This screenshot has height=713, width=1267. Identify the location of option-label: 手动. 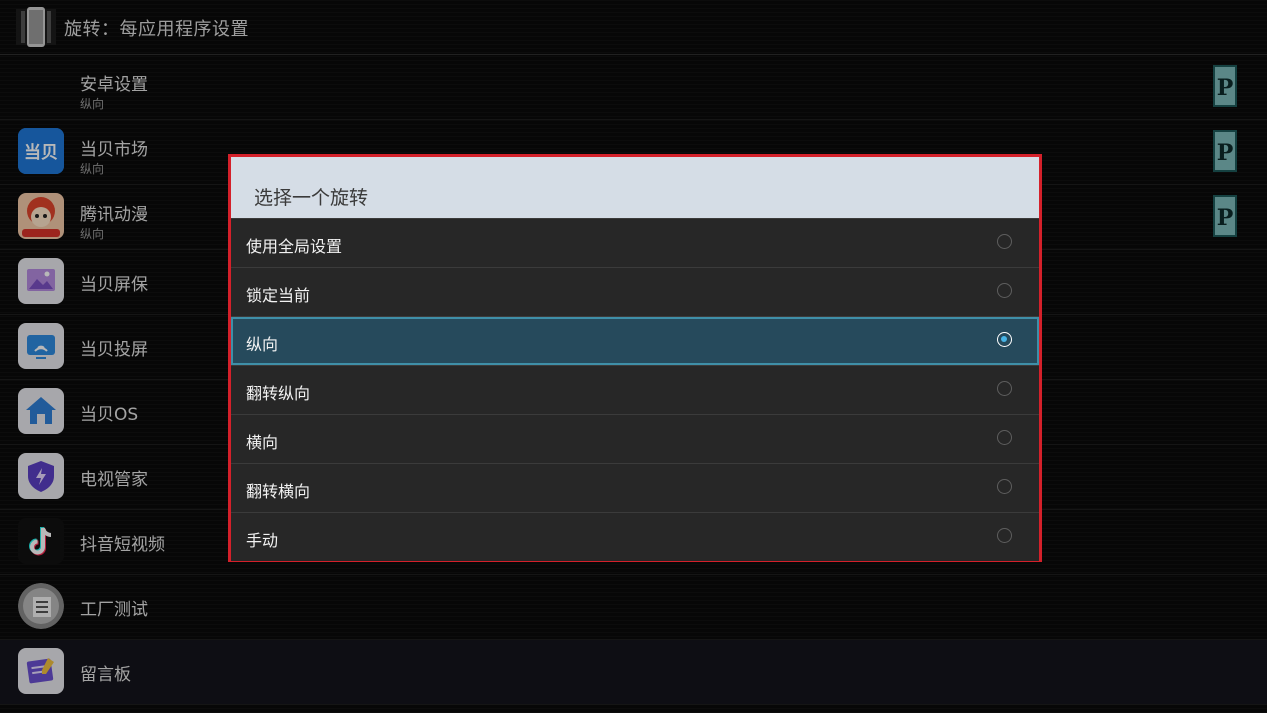
(262, 540).